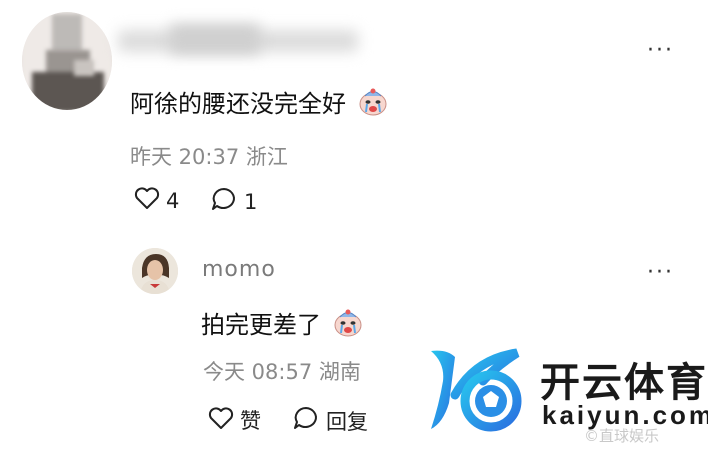 This screenshot has height=450, width=708. Describe the element at coordinates (347, 421) in the screenshot. I see `reply-reply-label: 回复` at that location.